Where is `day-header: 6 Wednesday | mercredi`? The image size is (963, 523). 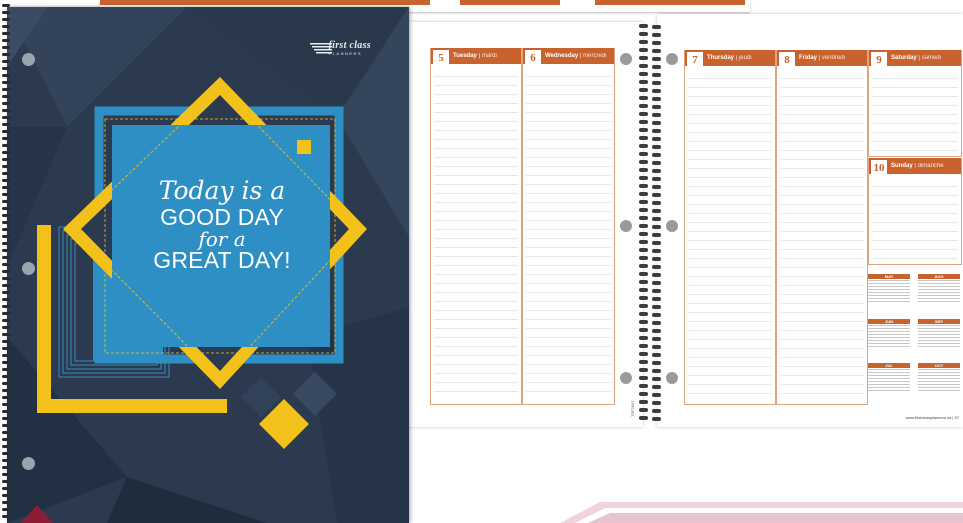
day-header: 6 Wednesday | mercredi is located at coordinates (568, 57).